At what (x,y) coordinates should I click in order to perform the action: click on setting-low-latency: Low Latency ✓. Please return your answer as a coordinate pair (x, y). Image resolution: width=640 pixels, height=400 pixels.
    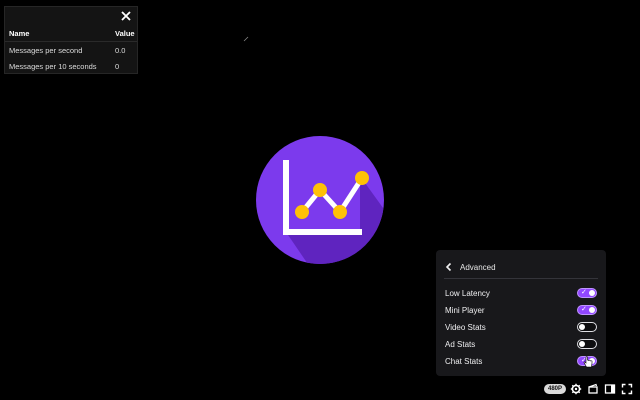
    Looking at the image, I should click on (521, 293).